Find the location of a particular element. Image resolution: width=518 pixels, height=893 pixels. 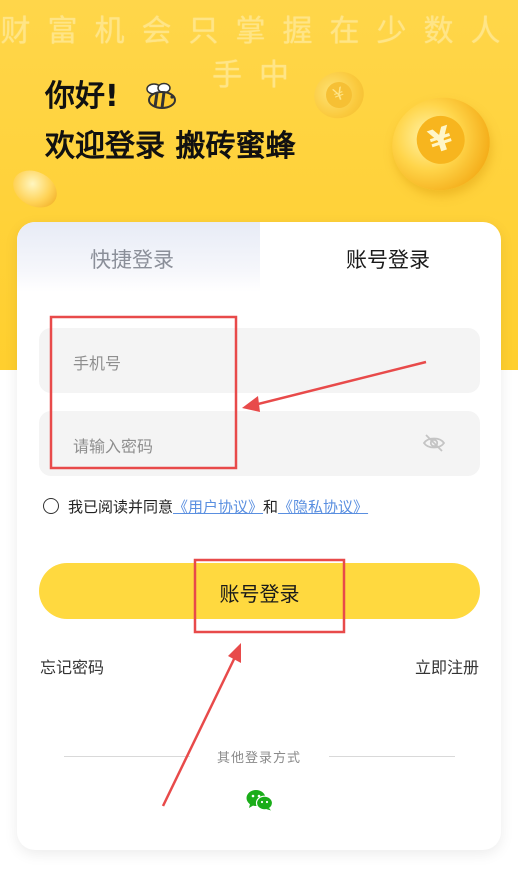

tab-quick-login: 快捷登录 is located at coordinates (138, 257).